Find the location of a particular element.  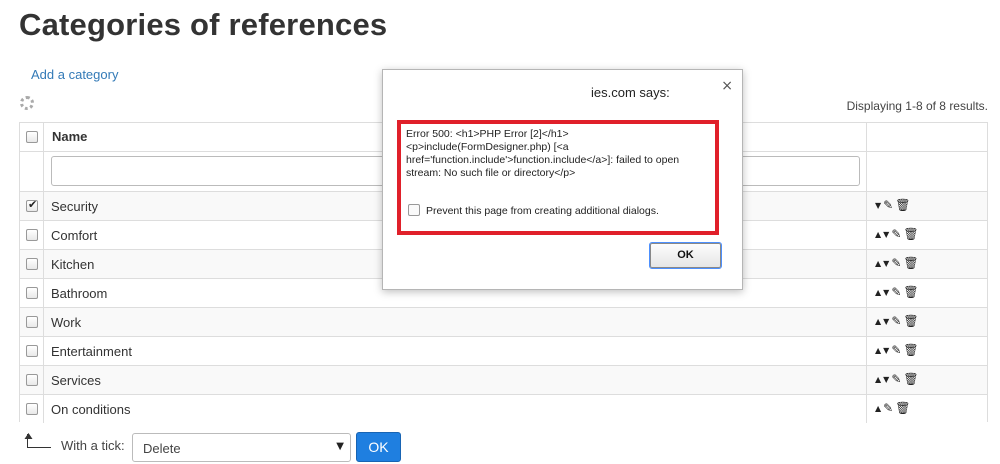

bulk-action-selected: Delete is located at coordinates (162, 448).